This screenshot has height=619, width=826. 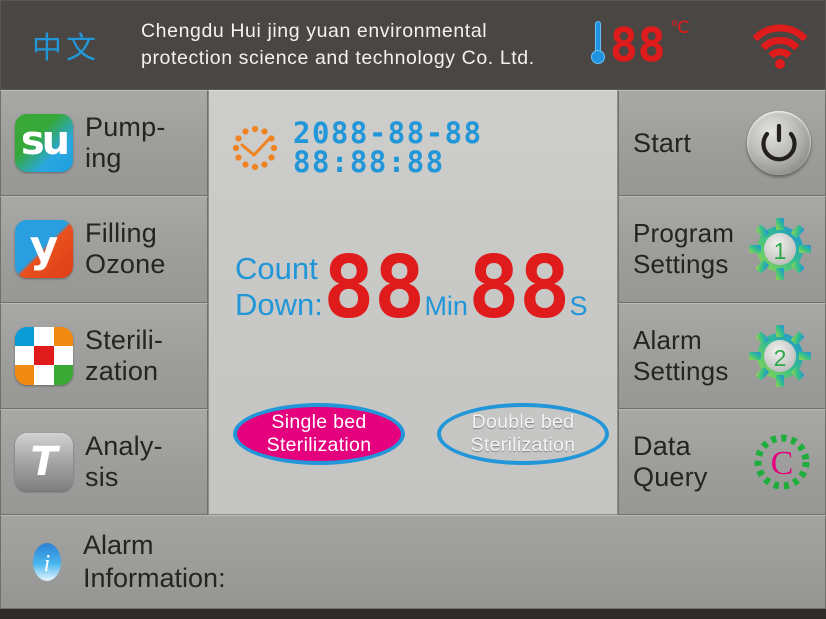 I want to click on su-glyph: su, so click(x=45, y=141).